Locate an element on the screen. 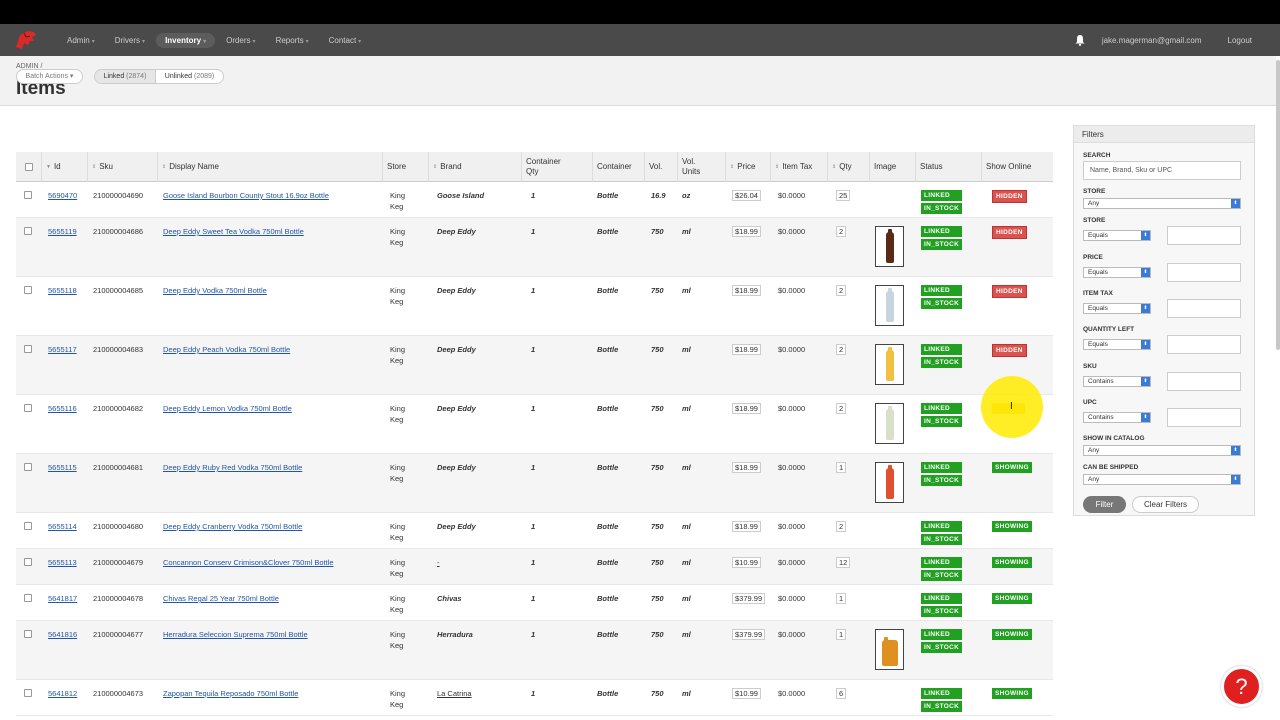 The image size is (1280, 720). filter-button: Filter is located at coordinates (1104, 504).